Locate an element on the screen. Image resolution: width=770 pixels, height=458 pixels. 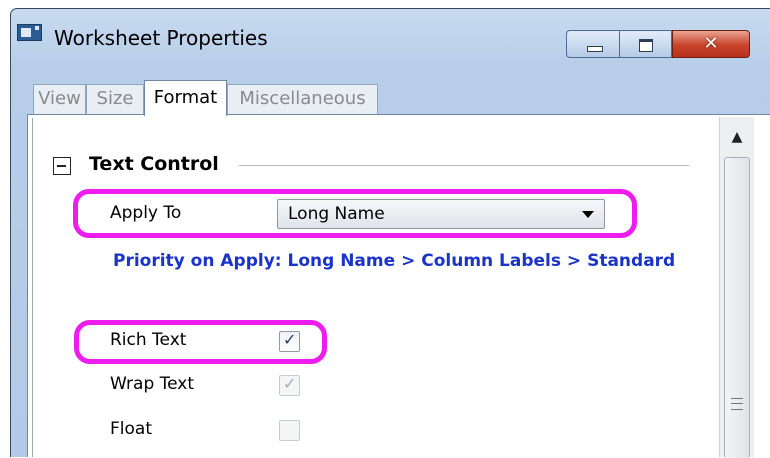
wrap-text-checkbox: ✓ is located at coordinates (289, 385).